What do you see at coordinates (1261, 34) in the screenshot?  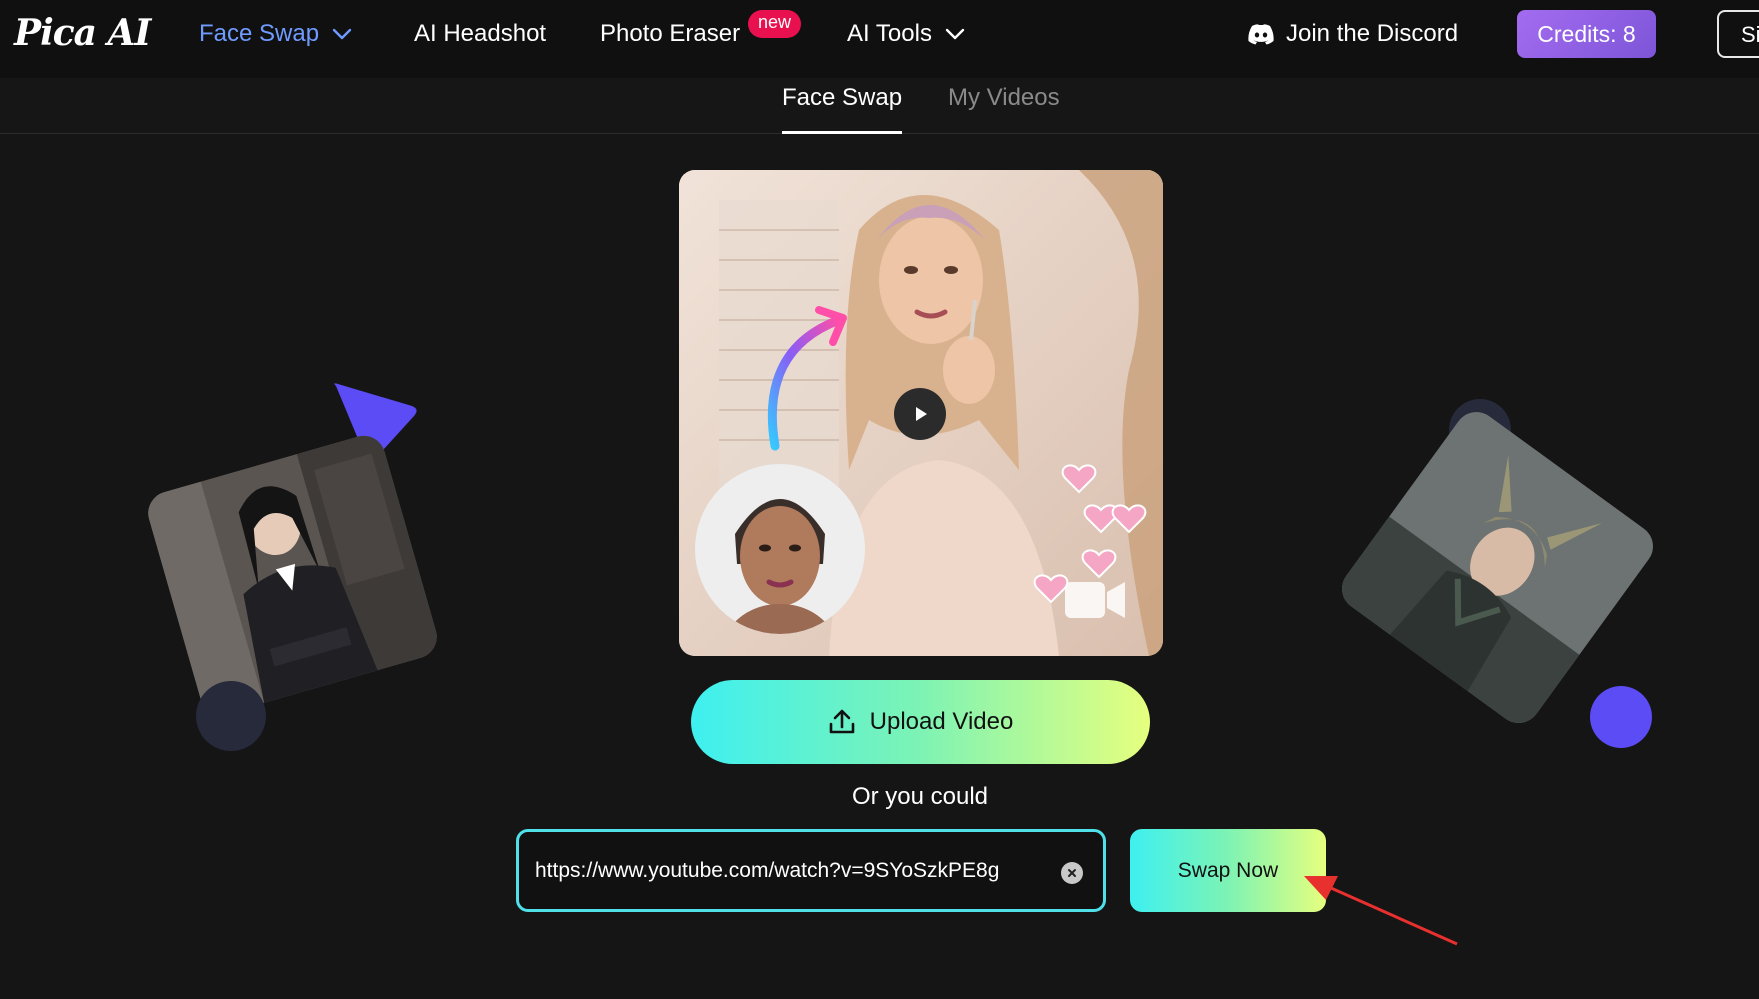 I see `discord-icon` at bounding box center [1261, 34].